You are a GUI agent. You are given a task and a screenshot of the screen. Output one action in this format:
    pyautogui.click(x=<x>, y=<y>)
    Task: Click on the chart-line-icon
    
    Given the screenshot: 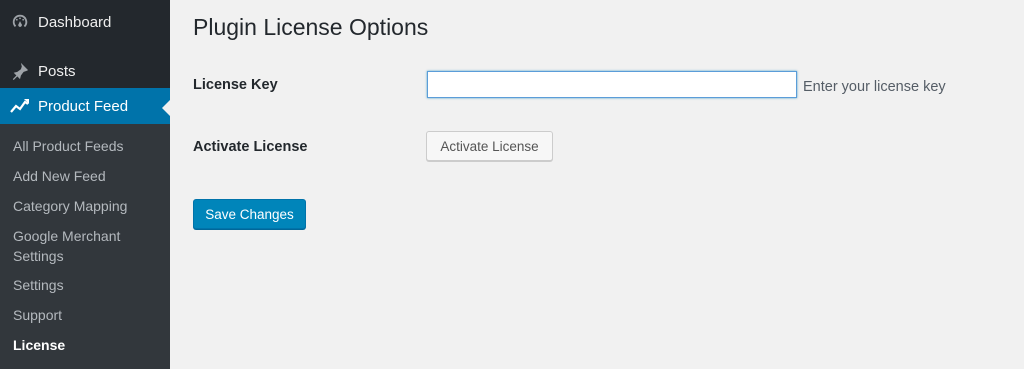 What is the action you would take?
    pyautogui.click(x=20, y=106)
    